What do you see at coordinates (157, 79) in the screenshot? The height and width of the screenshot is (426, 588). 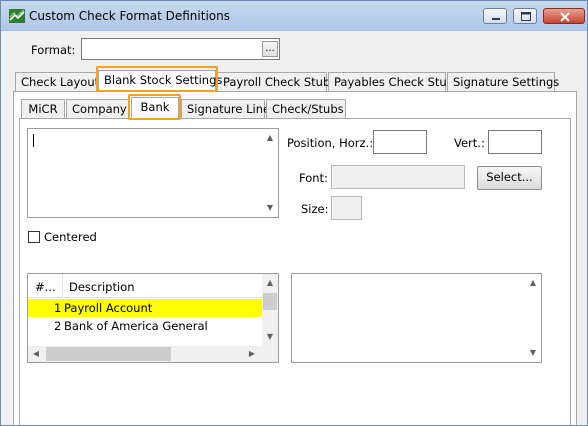 I see `tab-highlight-outline` at bounding box center [157, 79].